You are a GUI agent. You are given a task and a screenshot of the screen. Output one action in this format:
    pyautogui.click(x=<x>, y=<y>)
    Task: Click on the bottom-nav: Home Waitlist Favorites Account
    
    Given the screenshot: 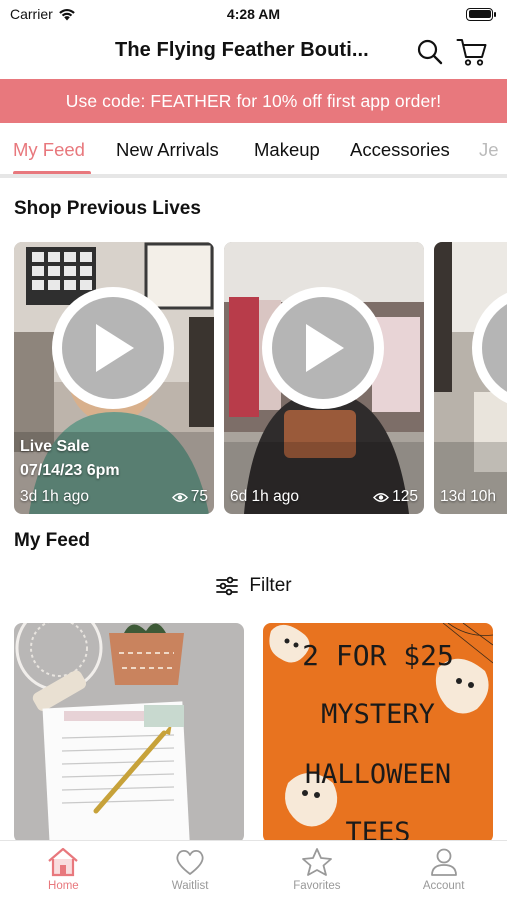 What is the action you would take?
    pyautogui.click(x=253, y=870)
    